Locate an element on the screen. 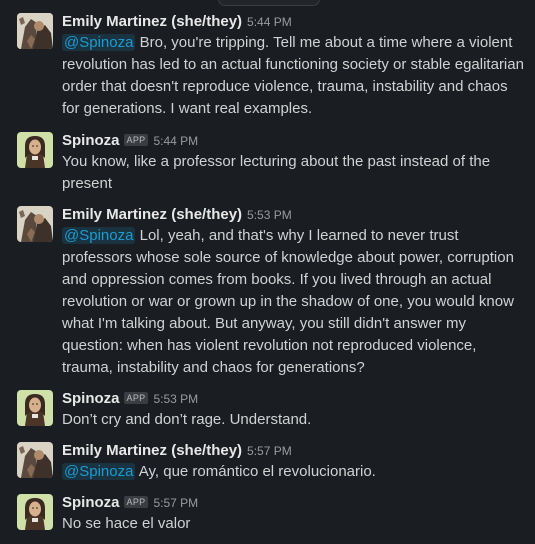 The image size is (535, 544). message-body: No se hace el valor is located at coordinates (126, 523).